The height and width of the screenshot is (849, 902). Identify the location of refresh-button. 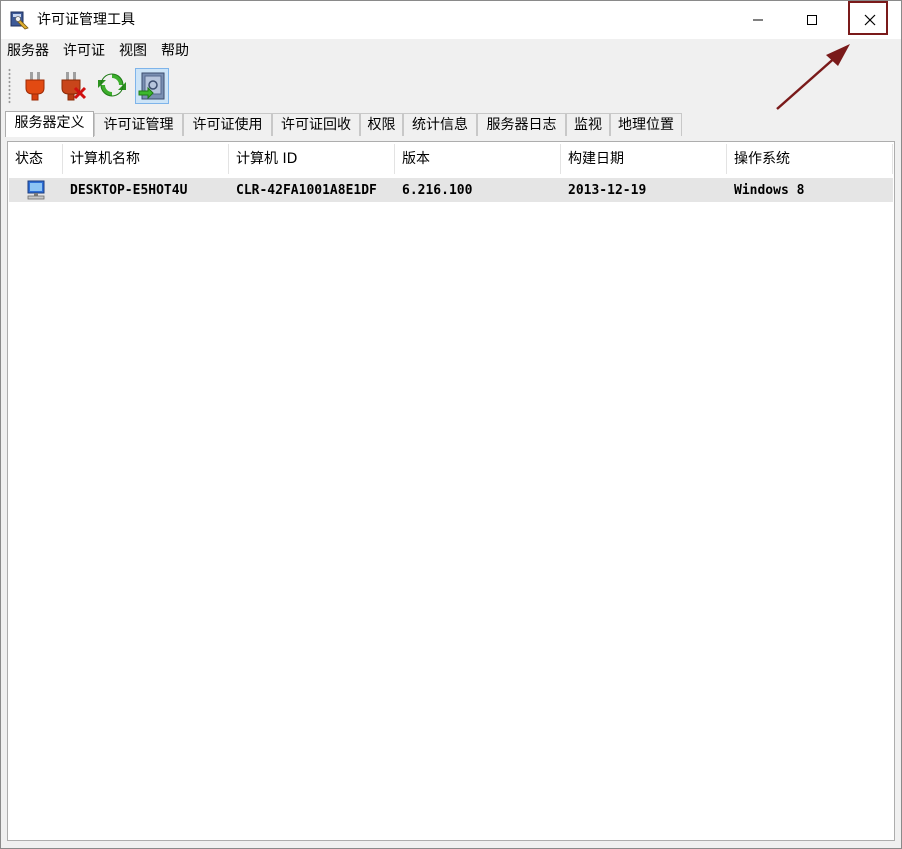
(112, 86).